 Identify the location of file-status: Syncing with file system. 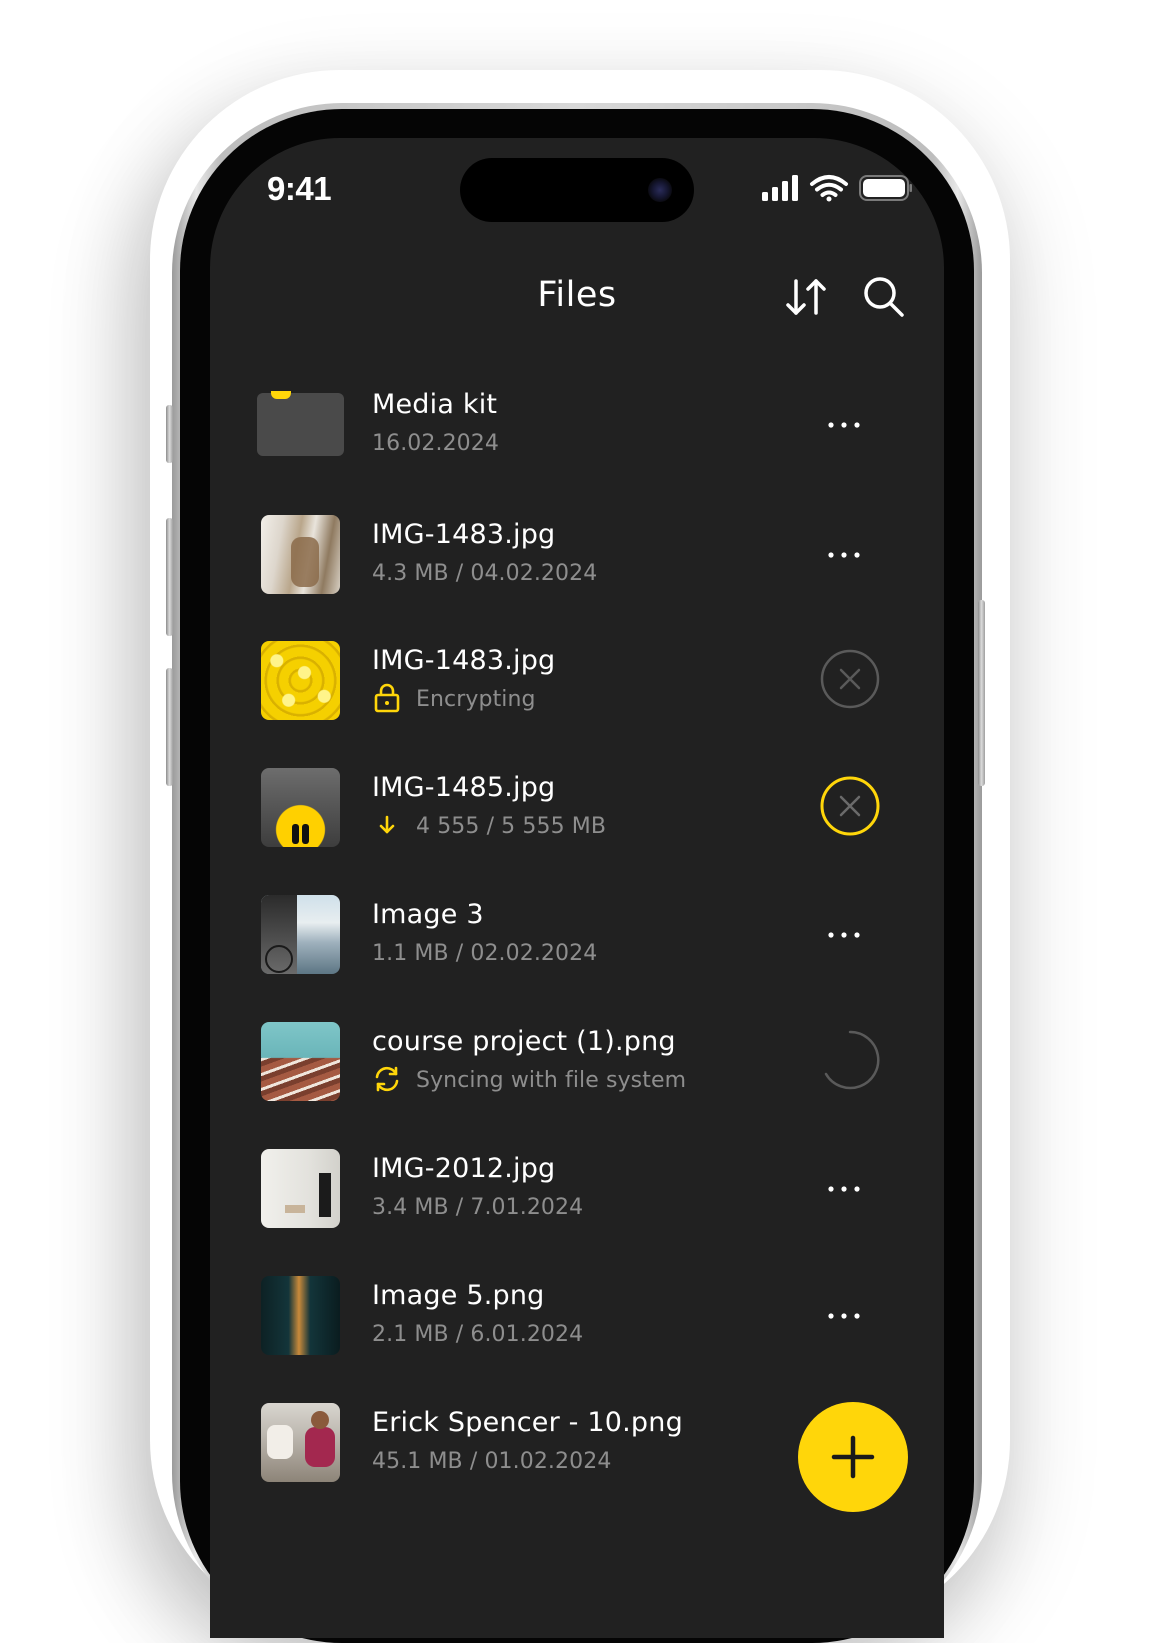
(551, 1080).